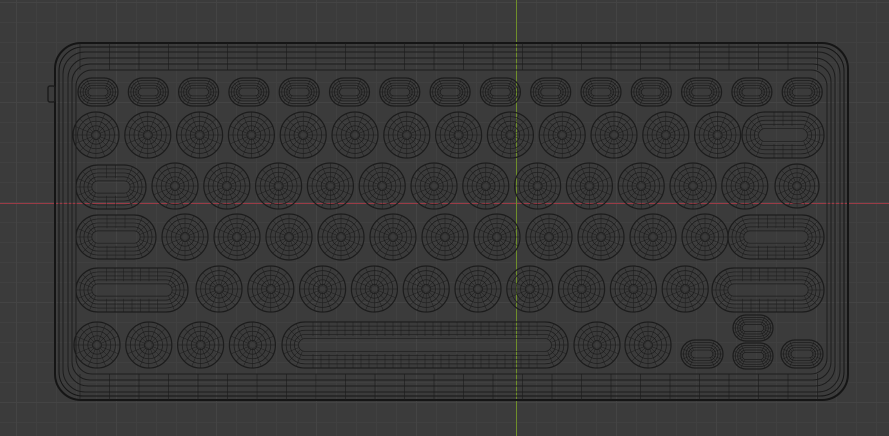 The image size is (889, 436). Describe the element at coordinates (116, 237) in the screenshot. I see `caps-key` at that location.